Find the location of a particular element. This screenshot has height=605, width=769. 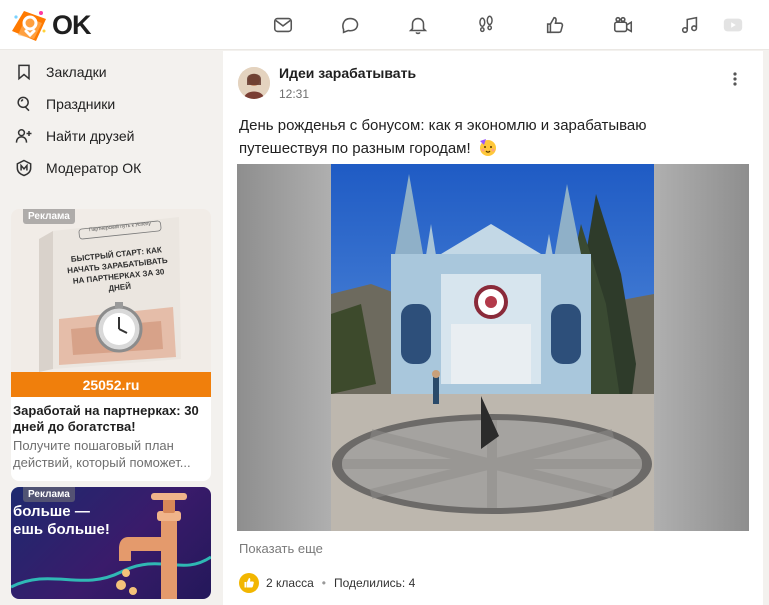

nav-videos-cut is located at coordinates (733, 25).